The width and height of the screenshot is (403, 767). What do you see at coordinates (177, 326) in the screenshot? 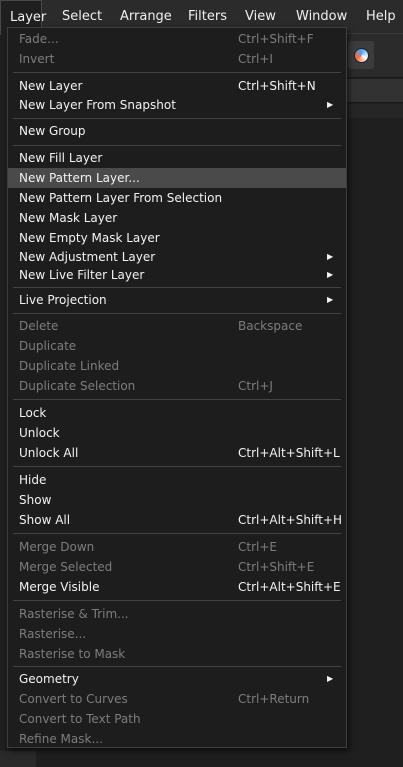
I see `menu-item-delete: Delete Backspace` at bounding box center [177, 326].